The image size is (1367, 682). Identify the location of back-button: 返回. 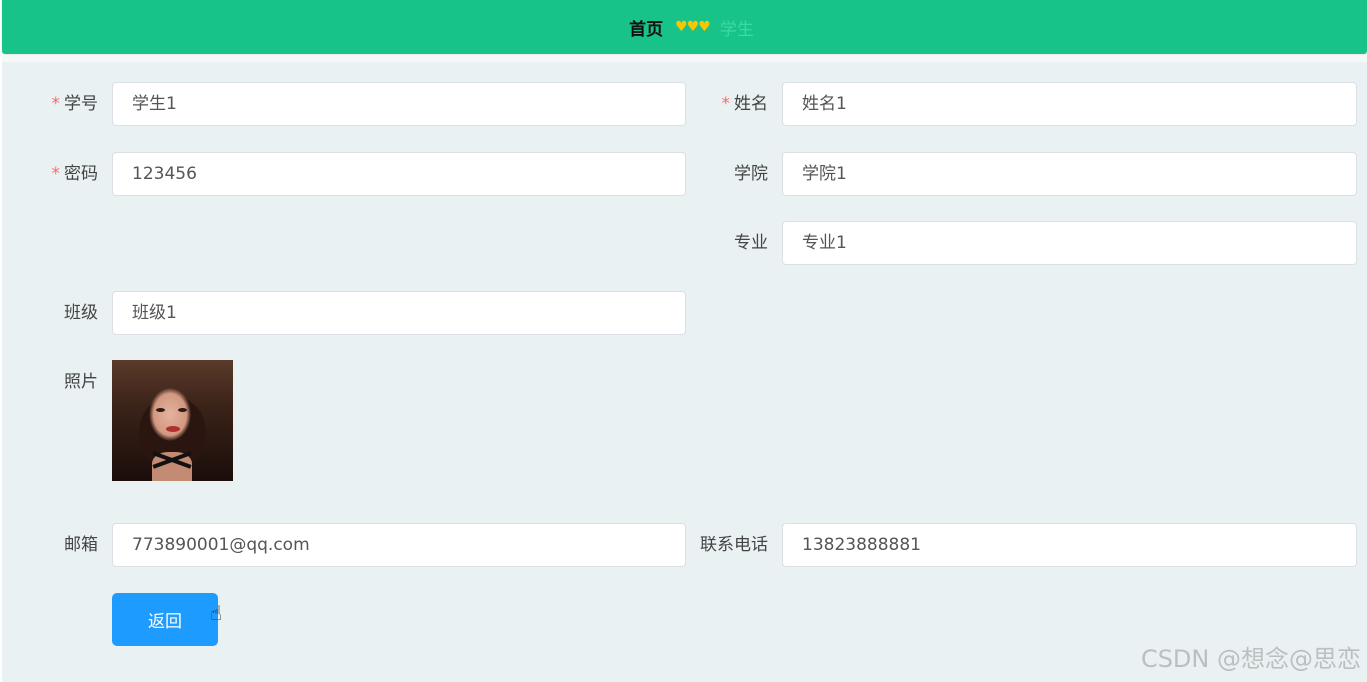
(165, 619).